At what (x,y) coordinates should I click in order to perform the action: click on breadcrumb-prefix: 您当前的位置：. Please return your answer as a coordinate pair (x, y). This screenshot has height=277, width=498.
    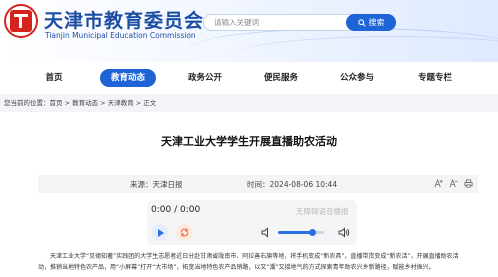
    Looking at the image, I should click on (27, 103).